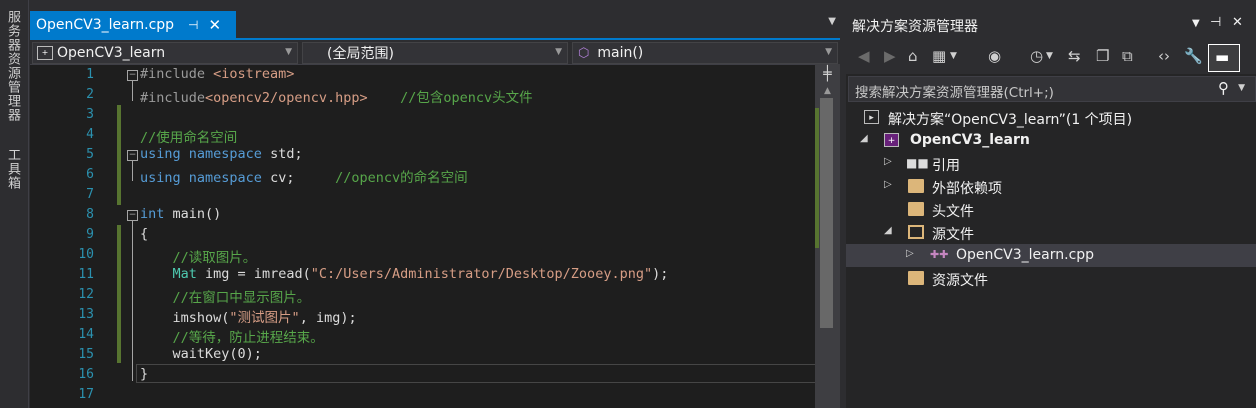 The height and width of the screenshot is (408, 1256). I want to click on tree-item-solution: ▸ 解决方案“OpenCV3_learn”(1 个项目), so click(1051, 117).